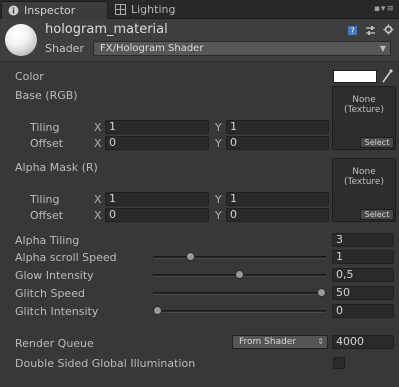  What do you see at coordinates (218, 199) in the screenshot?
I see `alpha-mask-tiling-y-axis: Y` at bounding box center [218, 199].